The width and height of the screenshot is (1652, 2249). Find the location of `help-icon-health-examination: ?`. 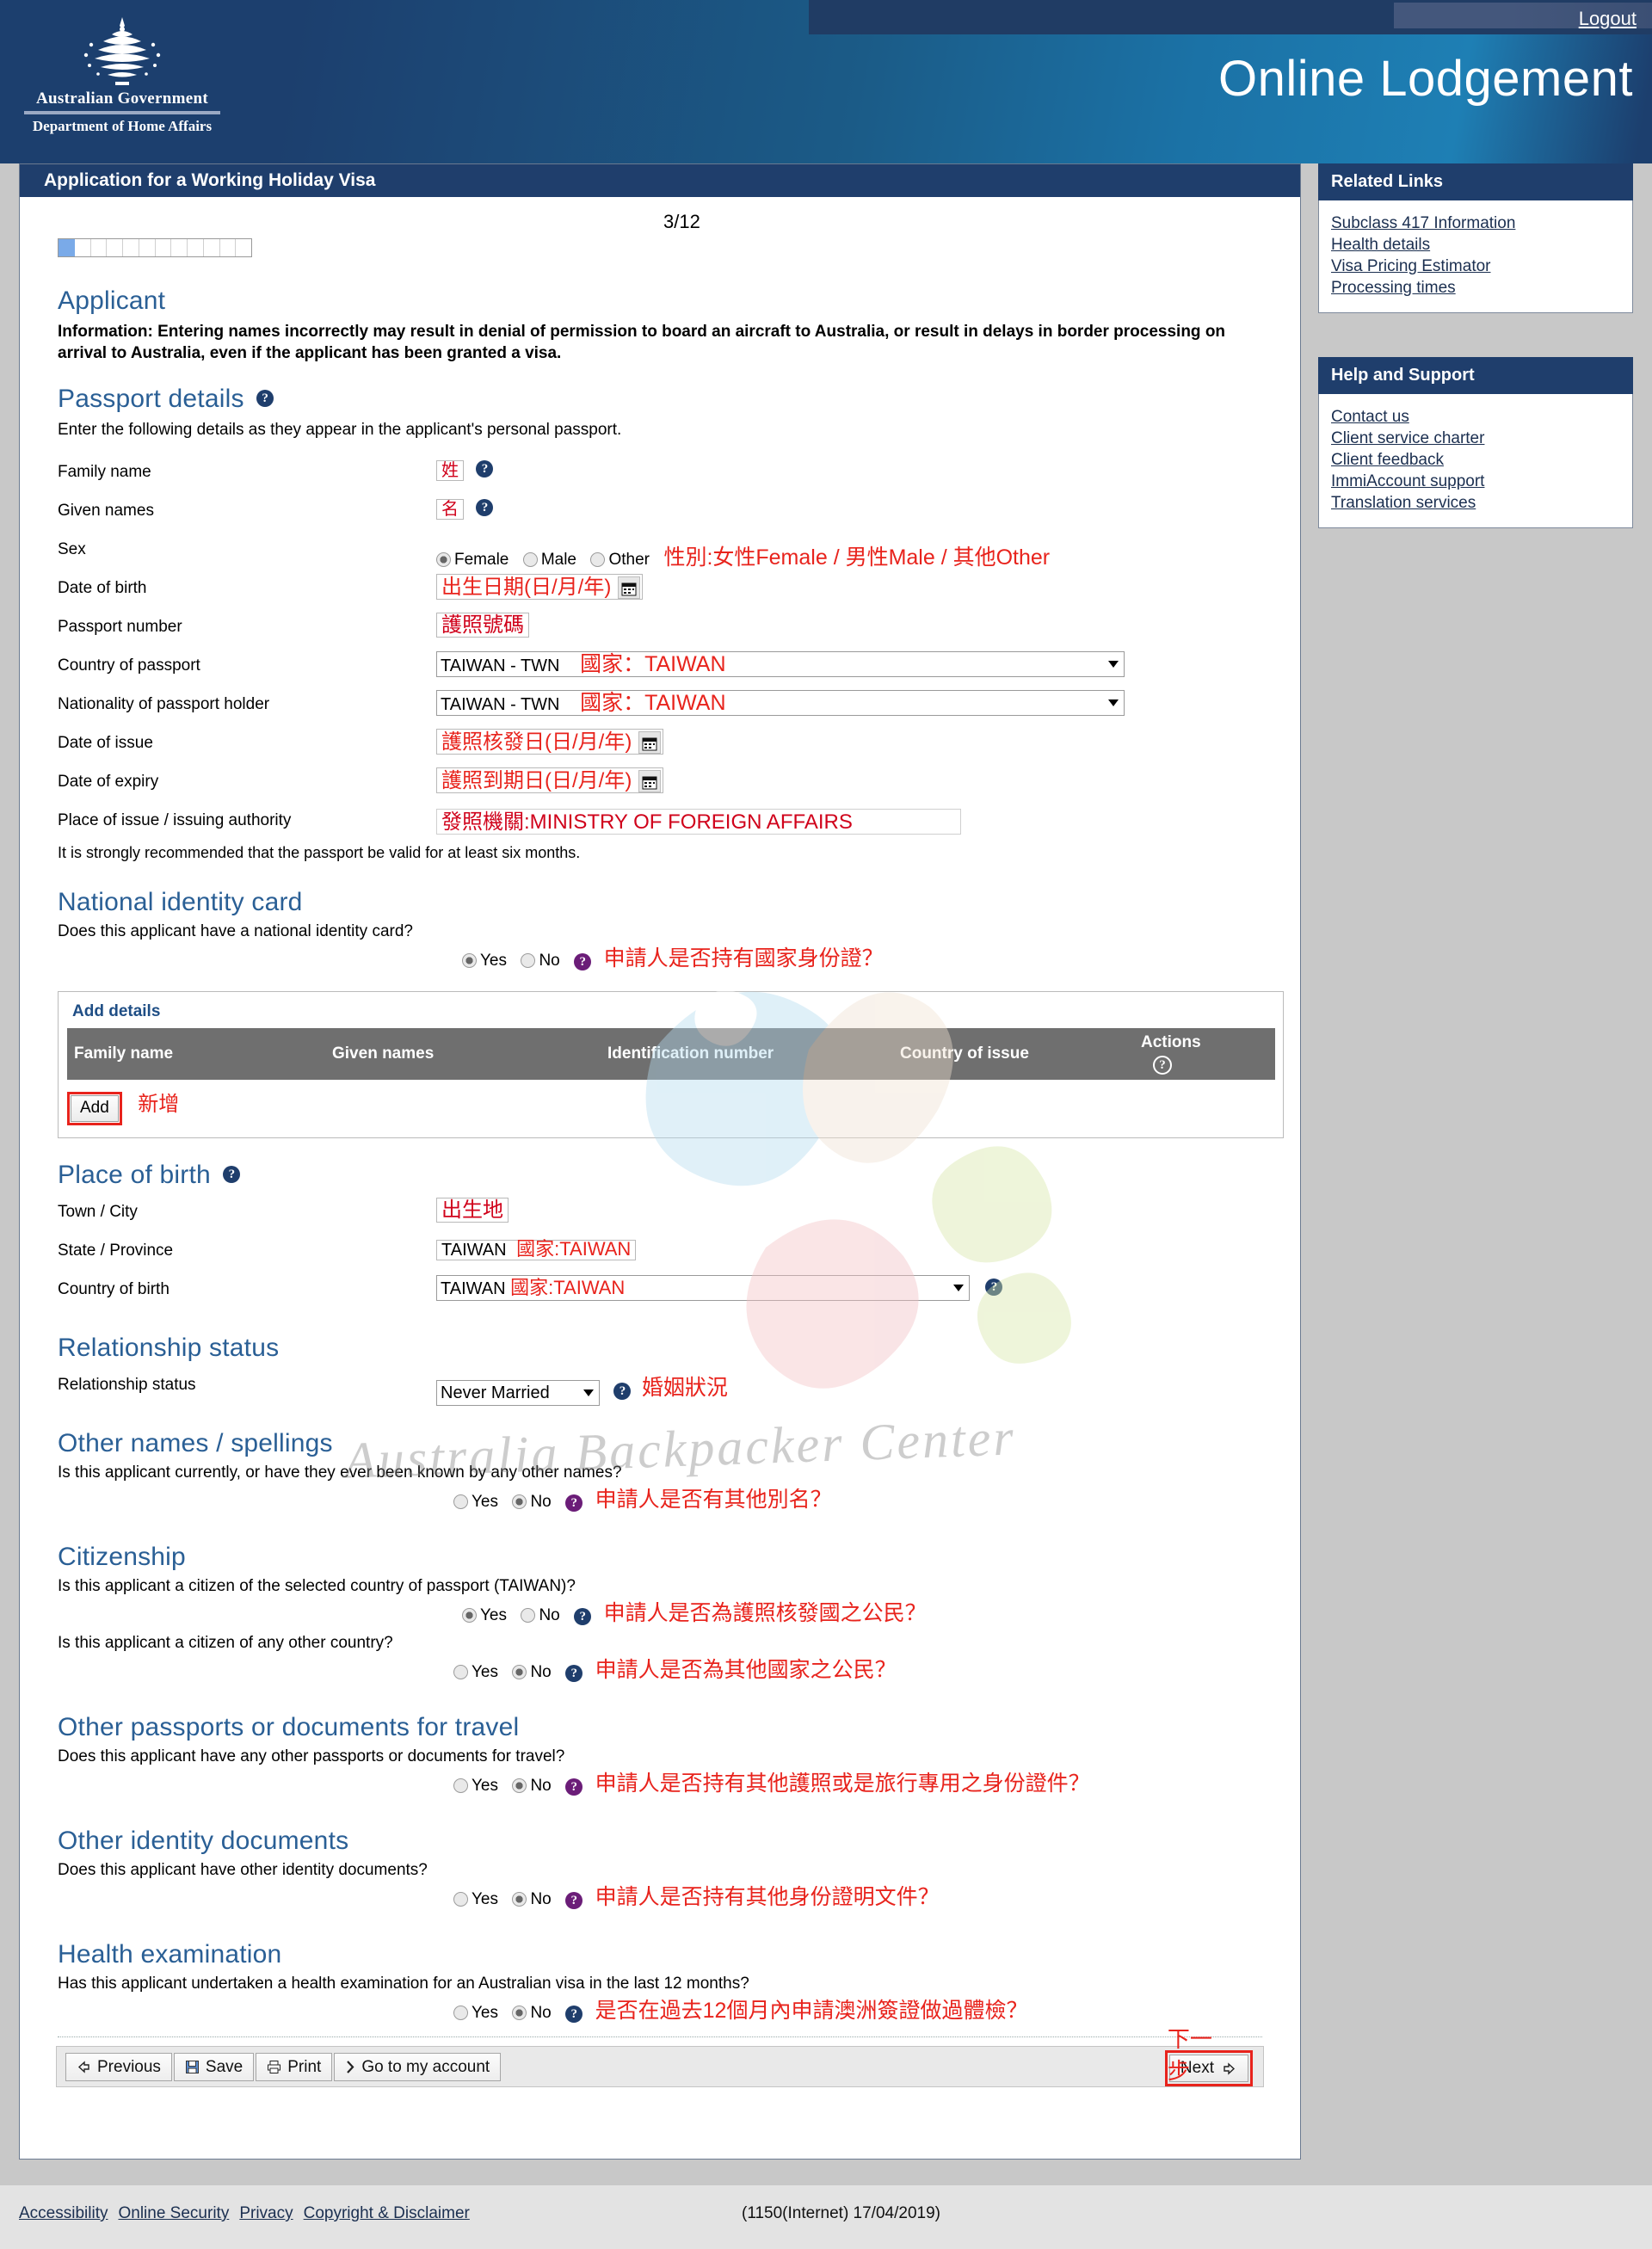

help-icon-health-examination: ? is located at coordinates (574, 2015).